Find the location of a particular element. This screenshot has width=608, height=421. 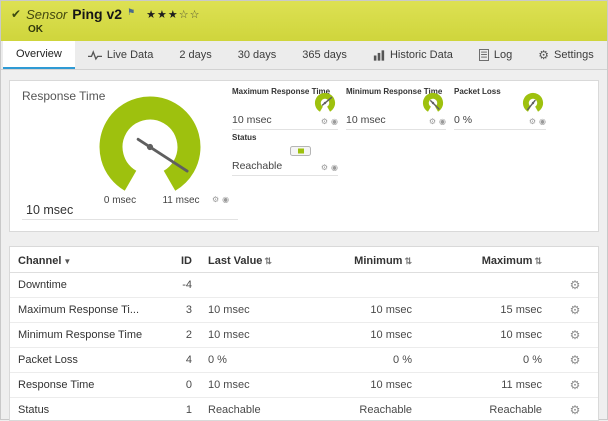

cell-channel: Minimum Response Time is located at coordinates (84, 335).